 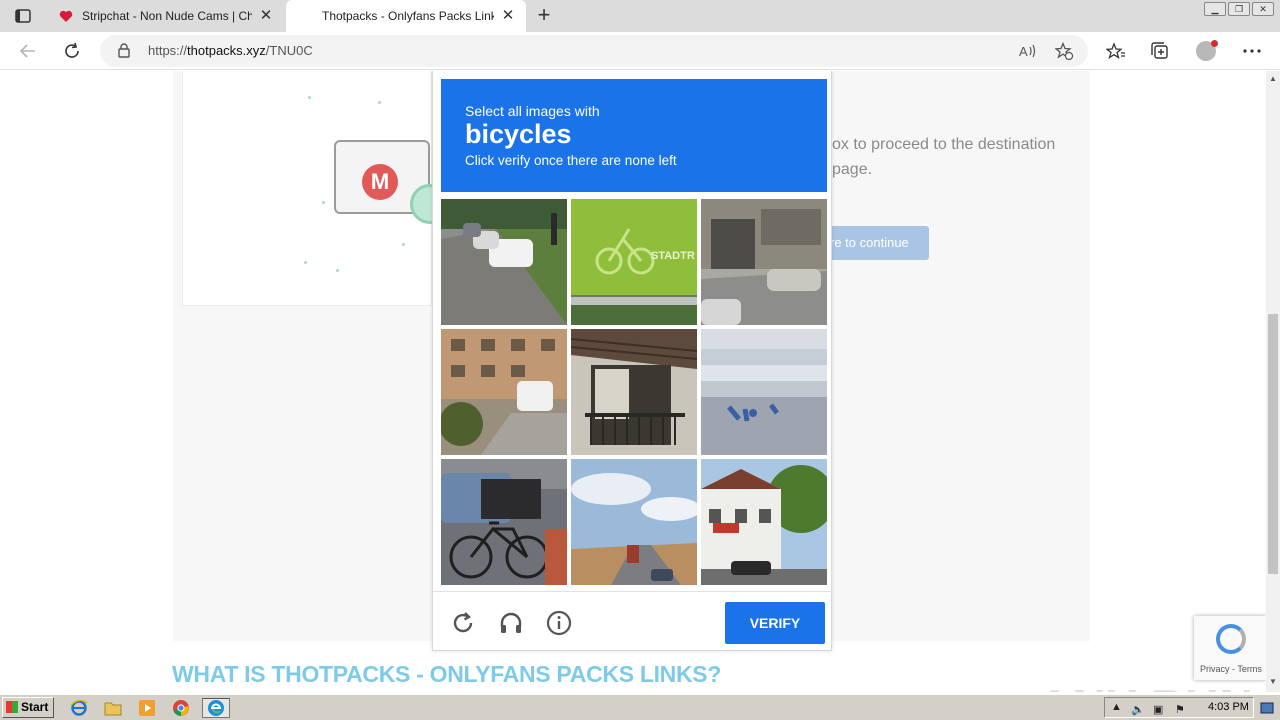 What do you see at coordinates (1158, 709) in the screenshot?
I see `network-icon: ▣` at bounding box center [1158, 709].